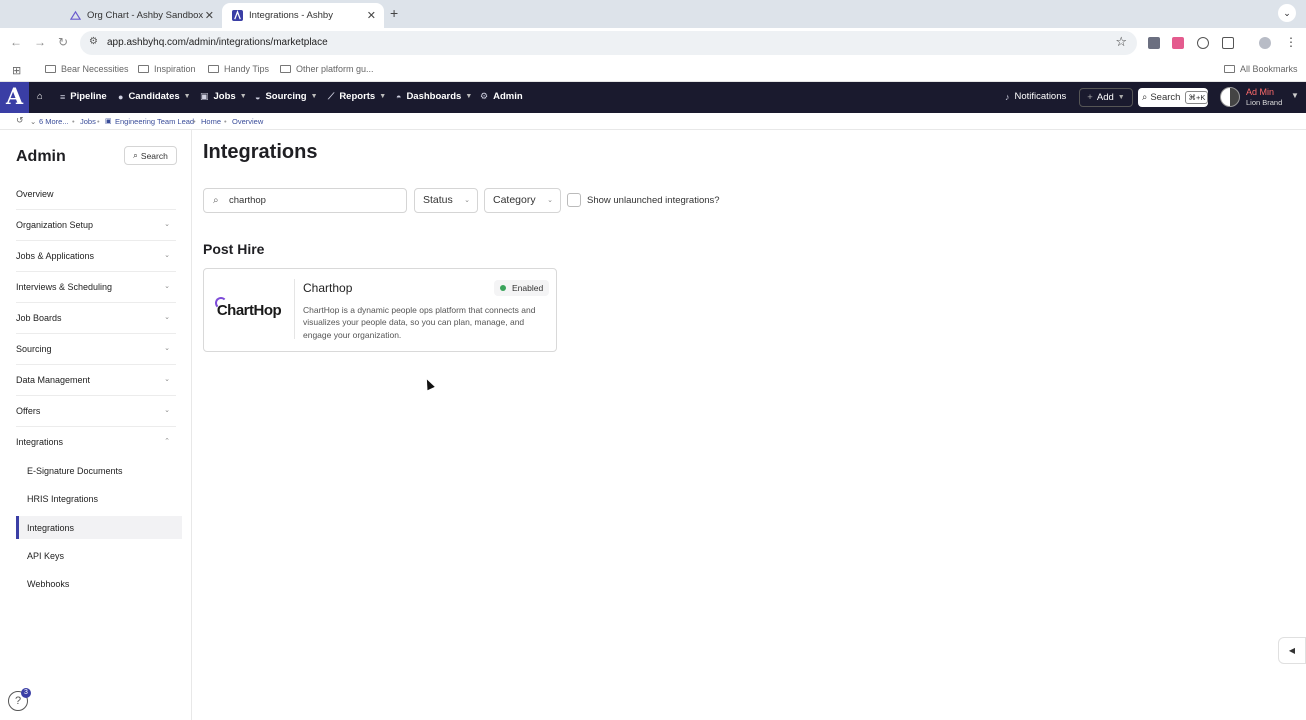 This screenshot has width=1306, height=720. What do you see at coordinates (653, 200) in the screenshot?
I see `show-unlaunched-label: Show unlaunched integrations?` at bounding box center [653, 200].